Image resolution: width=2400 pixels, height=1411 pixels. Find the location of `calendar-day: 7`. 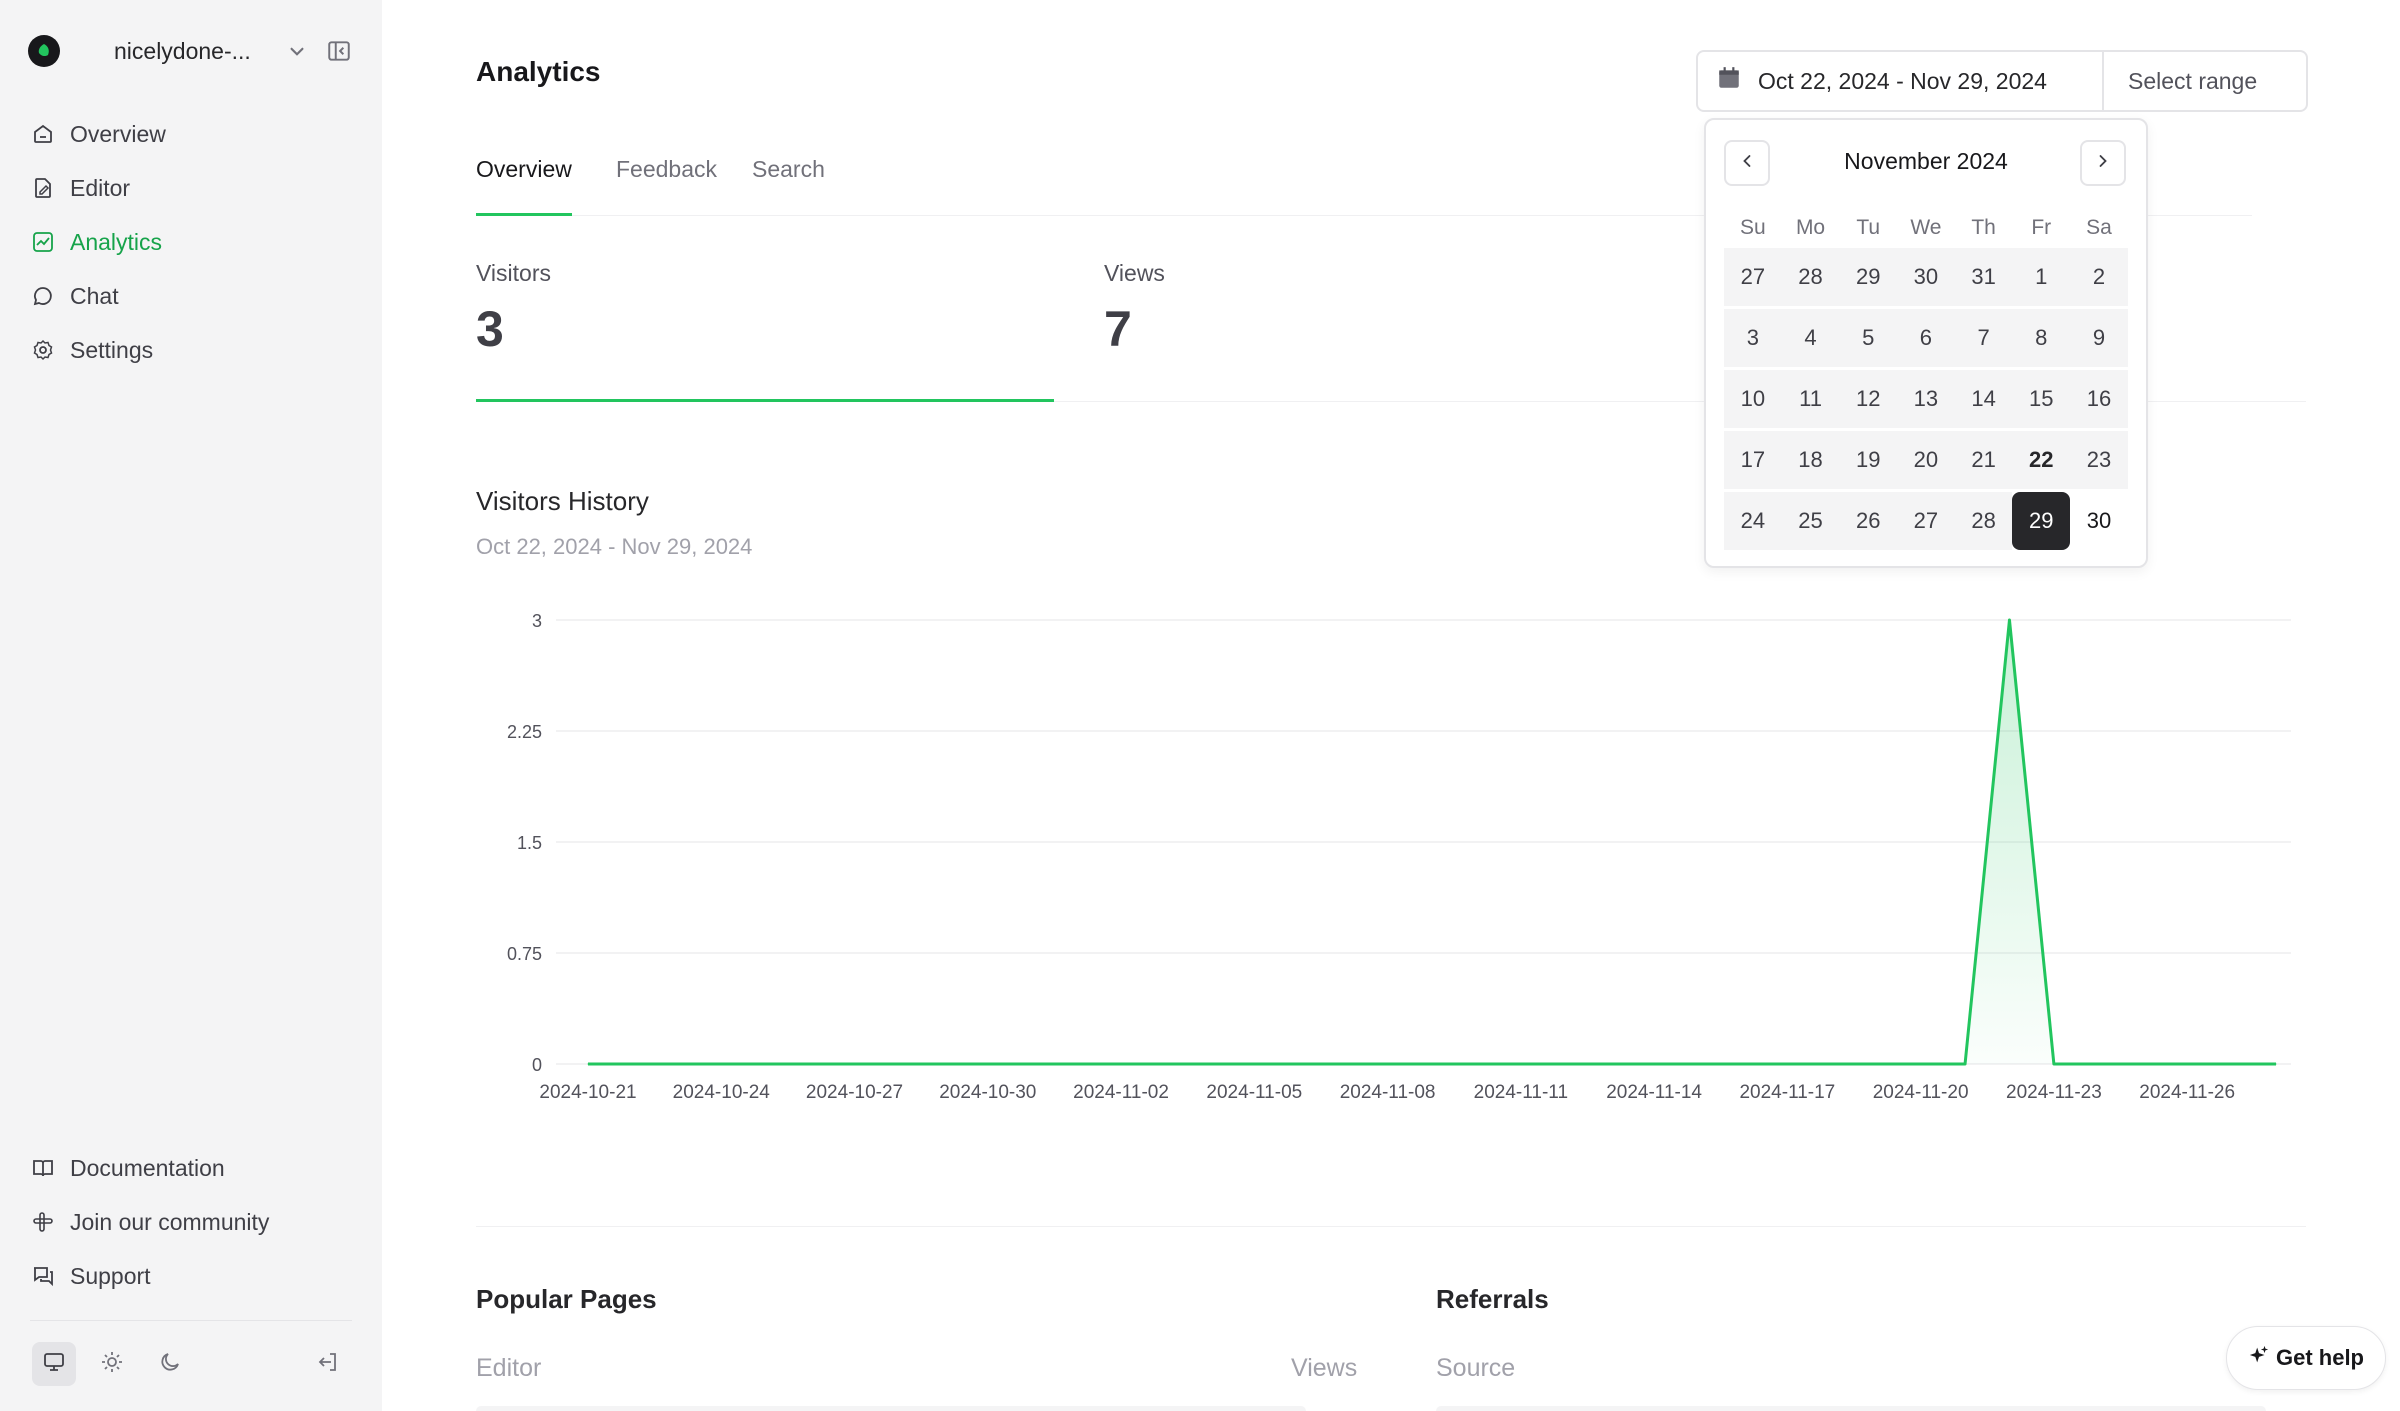

calendar-day: 7 is located at coordinates (1983, 338).